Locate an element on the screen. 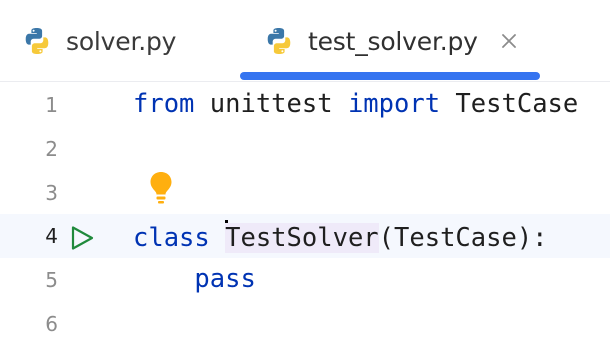 This screenshot has width=610, height=362. code-line: 5 pass is located at coordinates (305, 280).